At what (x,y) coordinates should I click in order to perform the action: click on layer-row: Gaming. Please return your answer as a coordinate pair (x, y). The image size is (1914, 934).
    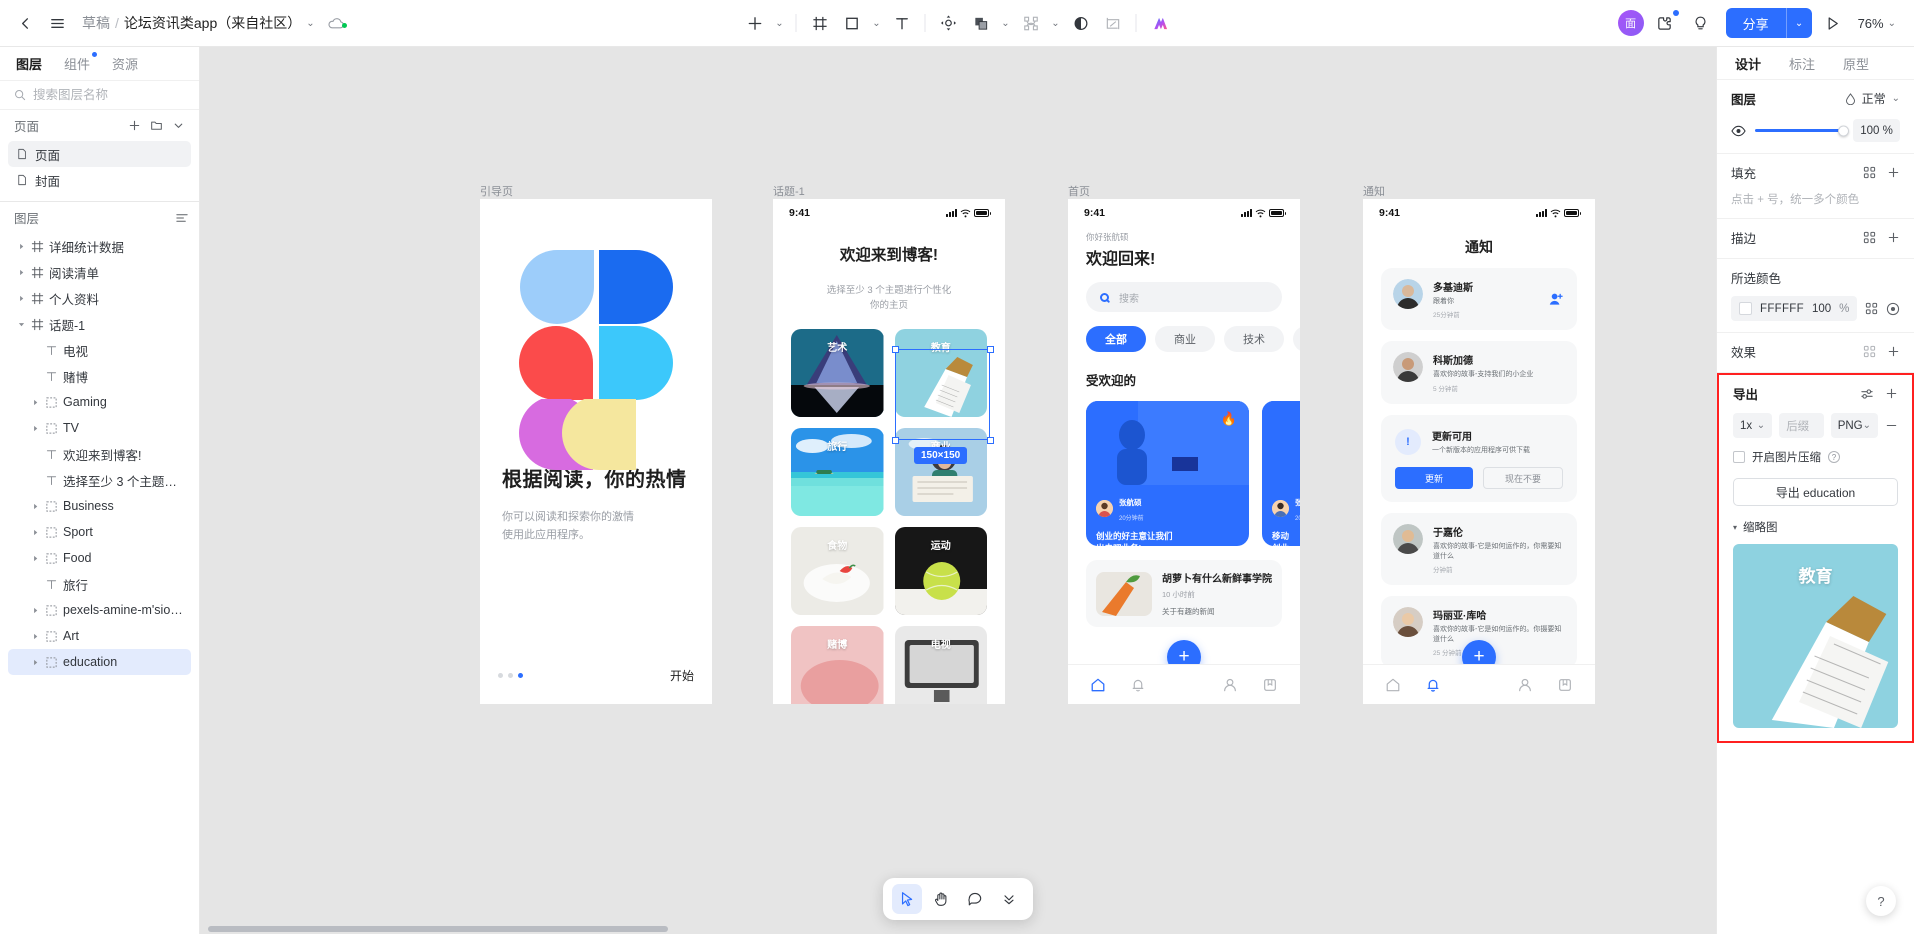
    Looking at the image, I should click on (99, 402).